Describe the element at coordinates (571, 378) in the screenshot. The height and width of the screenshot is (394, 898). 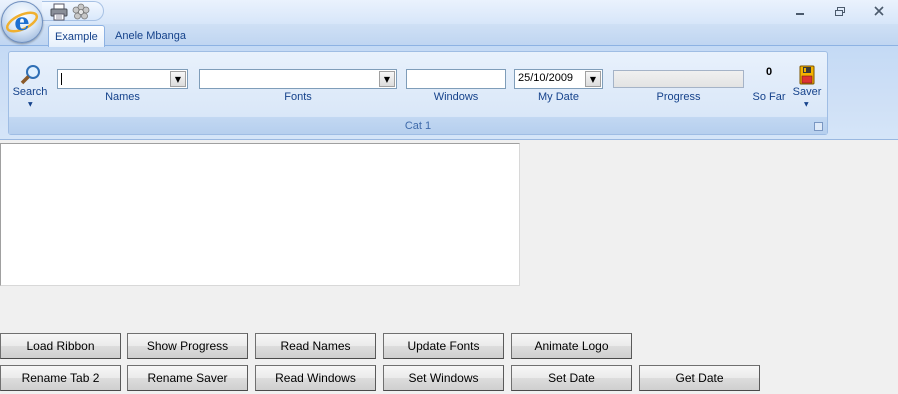
I see `set-date-button: Set Date` at that location.